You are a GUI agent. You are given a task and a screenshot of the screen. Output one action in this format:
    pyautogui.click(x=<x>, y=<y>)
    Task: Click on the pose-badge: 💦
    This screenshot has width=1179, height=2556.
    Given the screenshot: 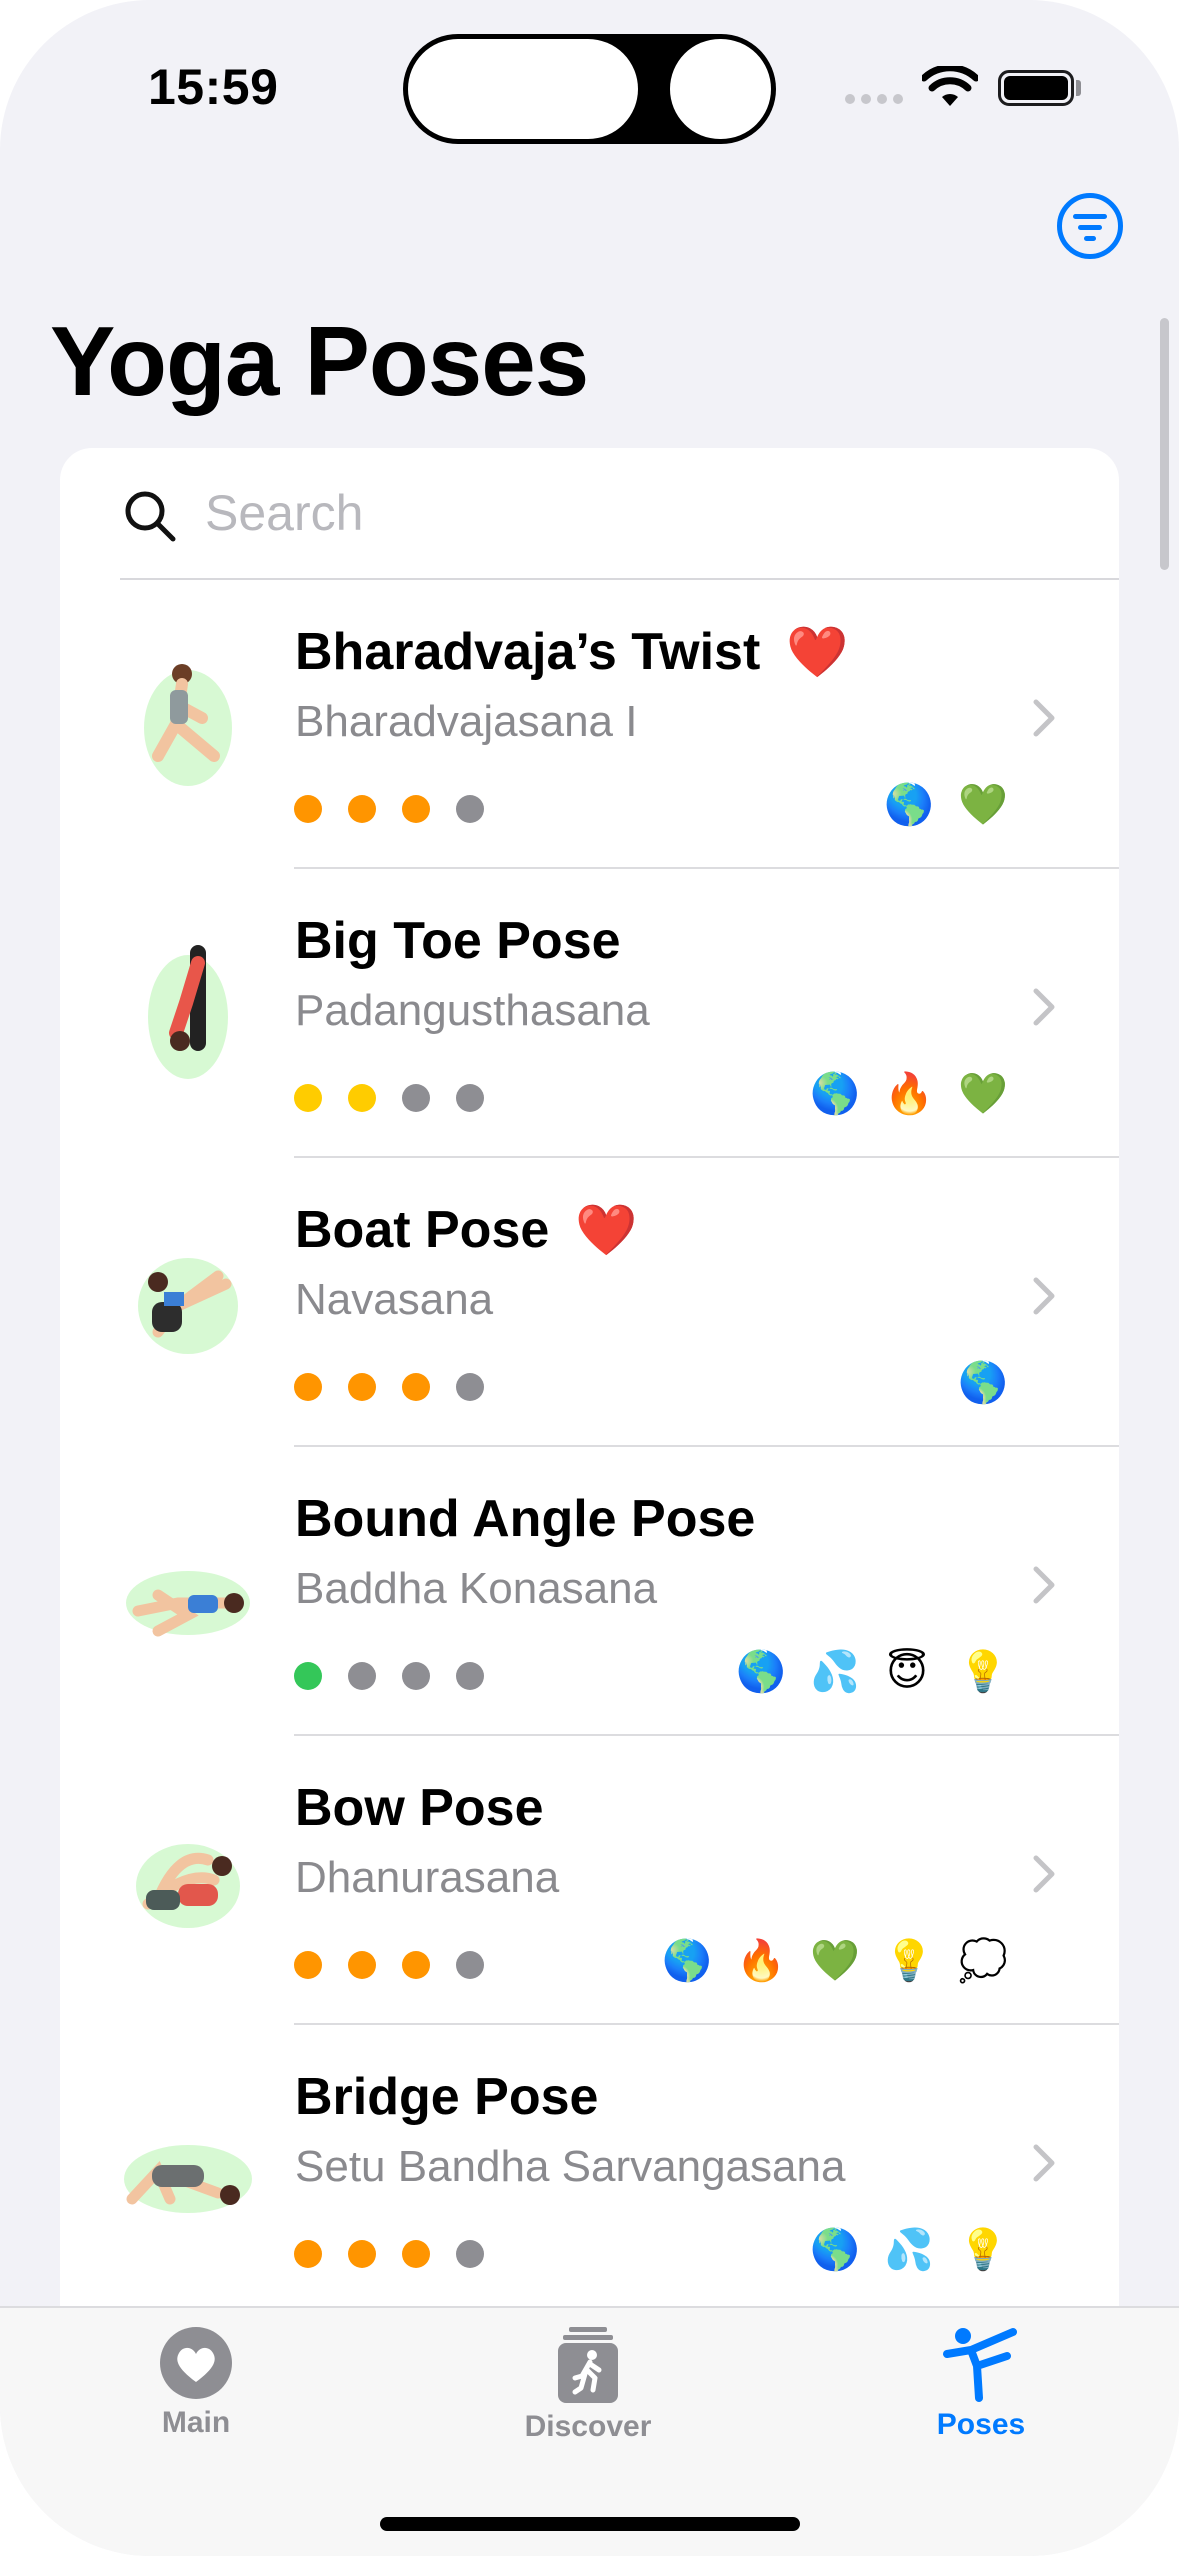 What is the action you would take?
    pyautogui.click(x=835, y=1672)
    